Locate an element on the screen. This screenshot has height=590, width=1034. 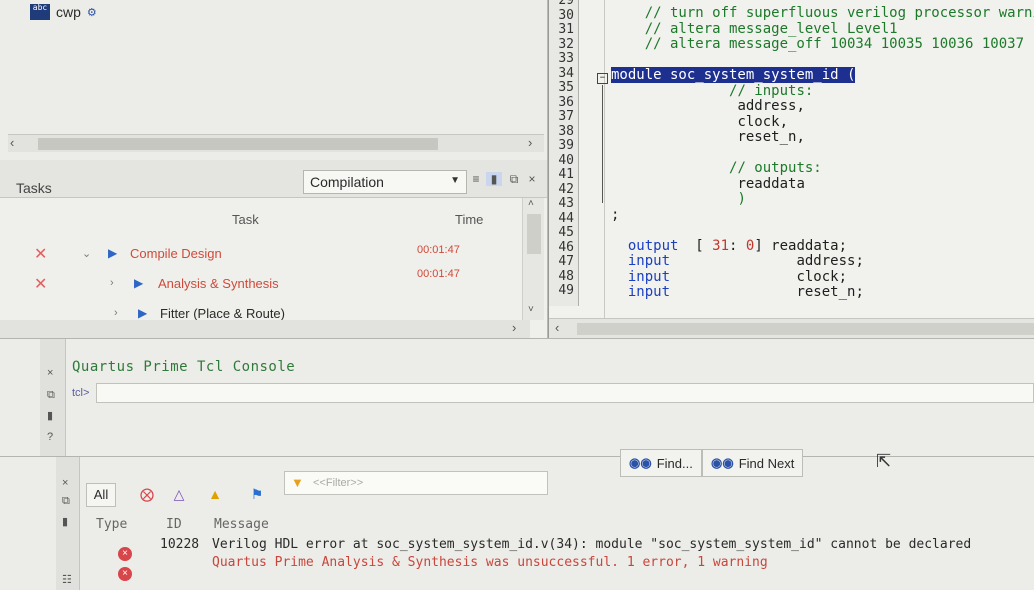
tcl-command-input is located at coordinates (565, 393).